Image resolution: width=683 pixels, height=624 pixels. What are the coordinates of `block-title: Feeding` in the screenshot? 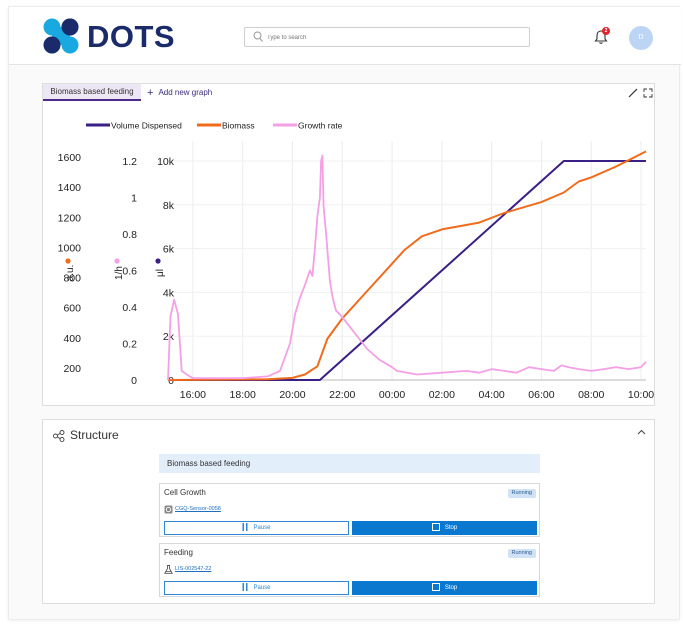 It's located at (178, 552).